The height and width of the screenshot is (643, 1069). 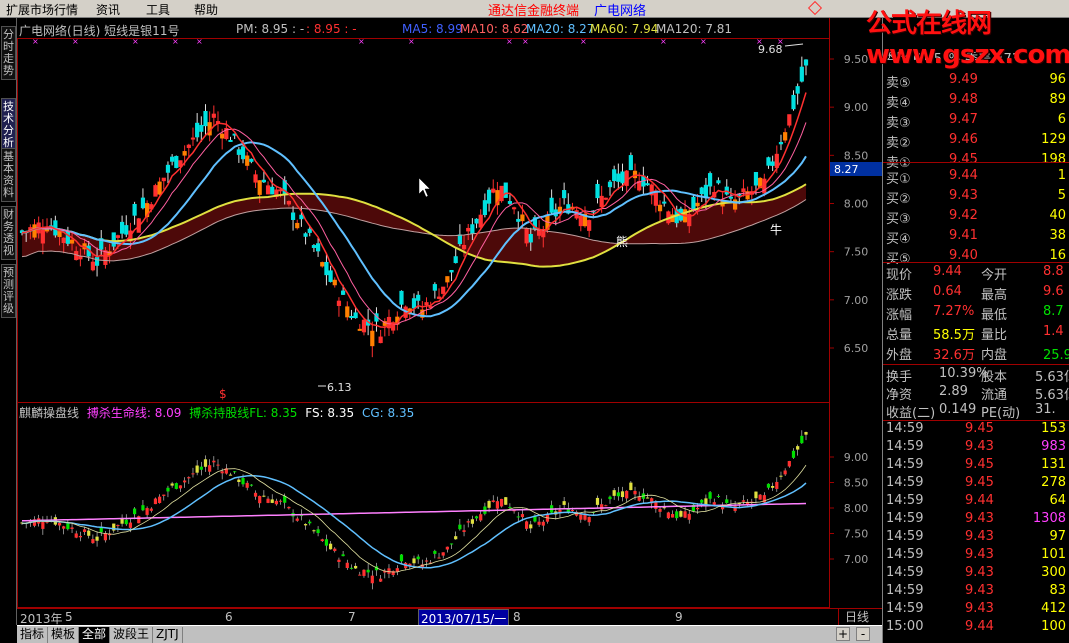 What do you see at coordinates (856, 348) in the screenshot?
I see `price-tick-label: 6.50` at bounding box center [856, 348].